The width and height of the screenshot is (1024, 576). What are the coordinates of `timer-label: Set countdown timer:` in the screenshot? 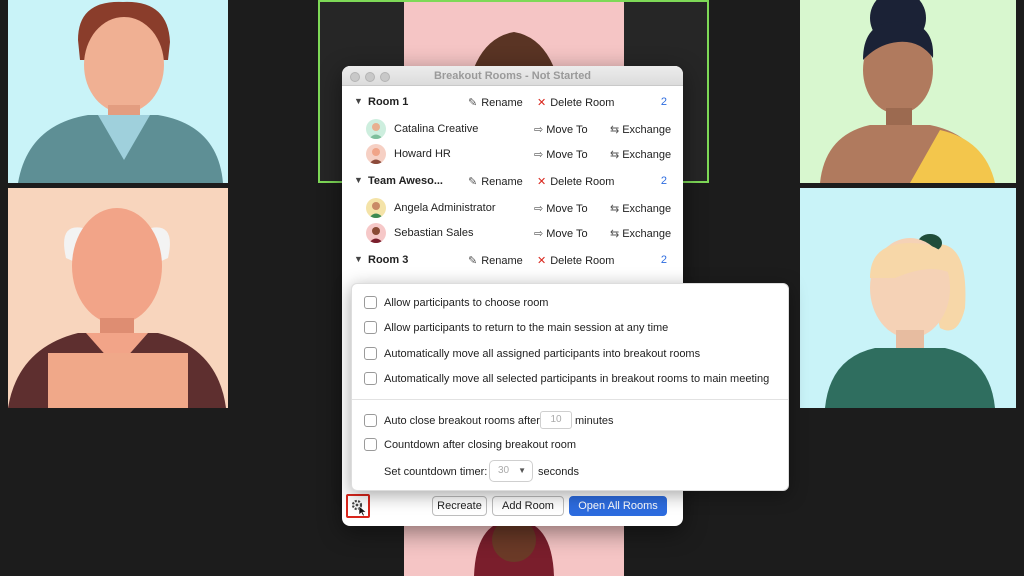 It's located at (436, 472).